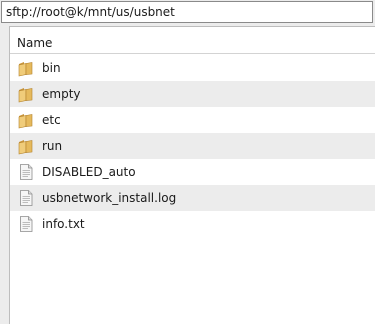 This screenshot has width=375, height=324. I want to click on list-item: run, so click(192, 146).